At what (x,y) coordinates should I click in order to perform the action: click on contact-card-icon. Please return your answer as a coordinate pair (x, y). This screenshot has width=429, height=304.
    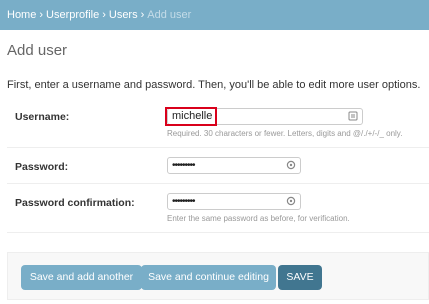
    Looking at the image, I should click on (353, 116).